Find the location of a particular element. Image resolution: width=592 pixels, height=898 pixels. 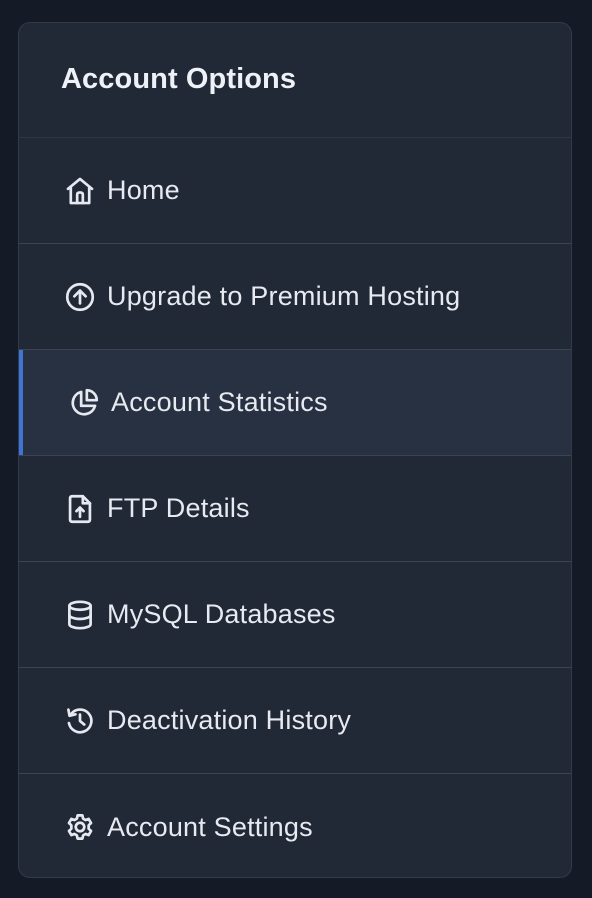

menu-item-label: Upgrade to Premium Hosting is located at coordinates (284, 296).